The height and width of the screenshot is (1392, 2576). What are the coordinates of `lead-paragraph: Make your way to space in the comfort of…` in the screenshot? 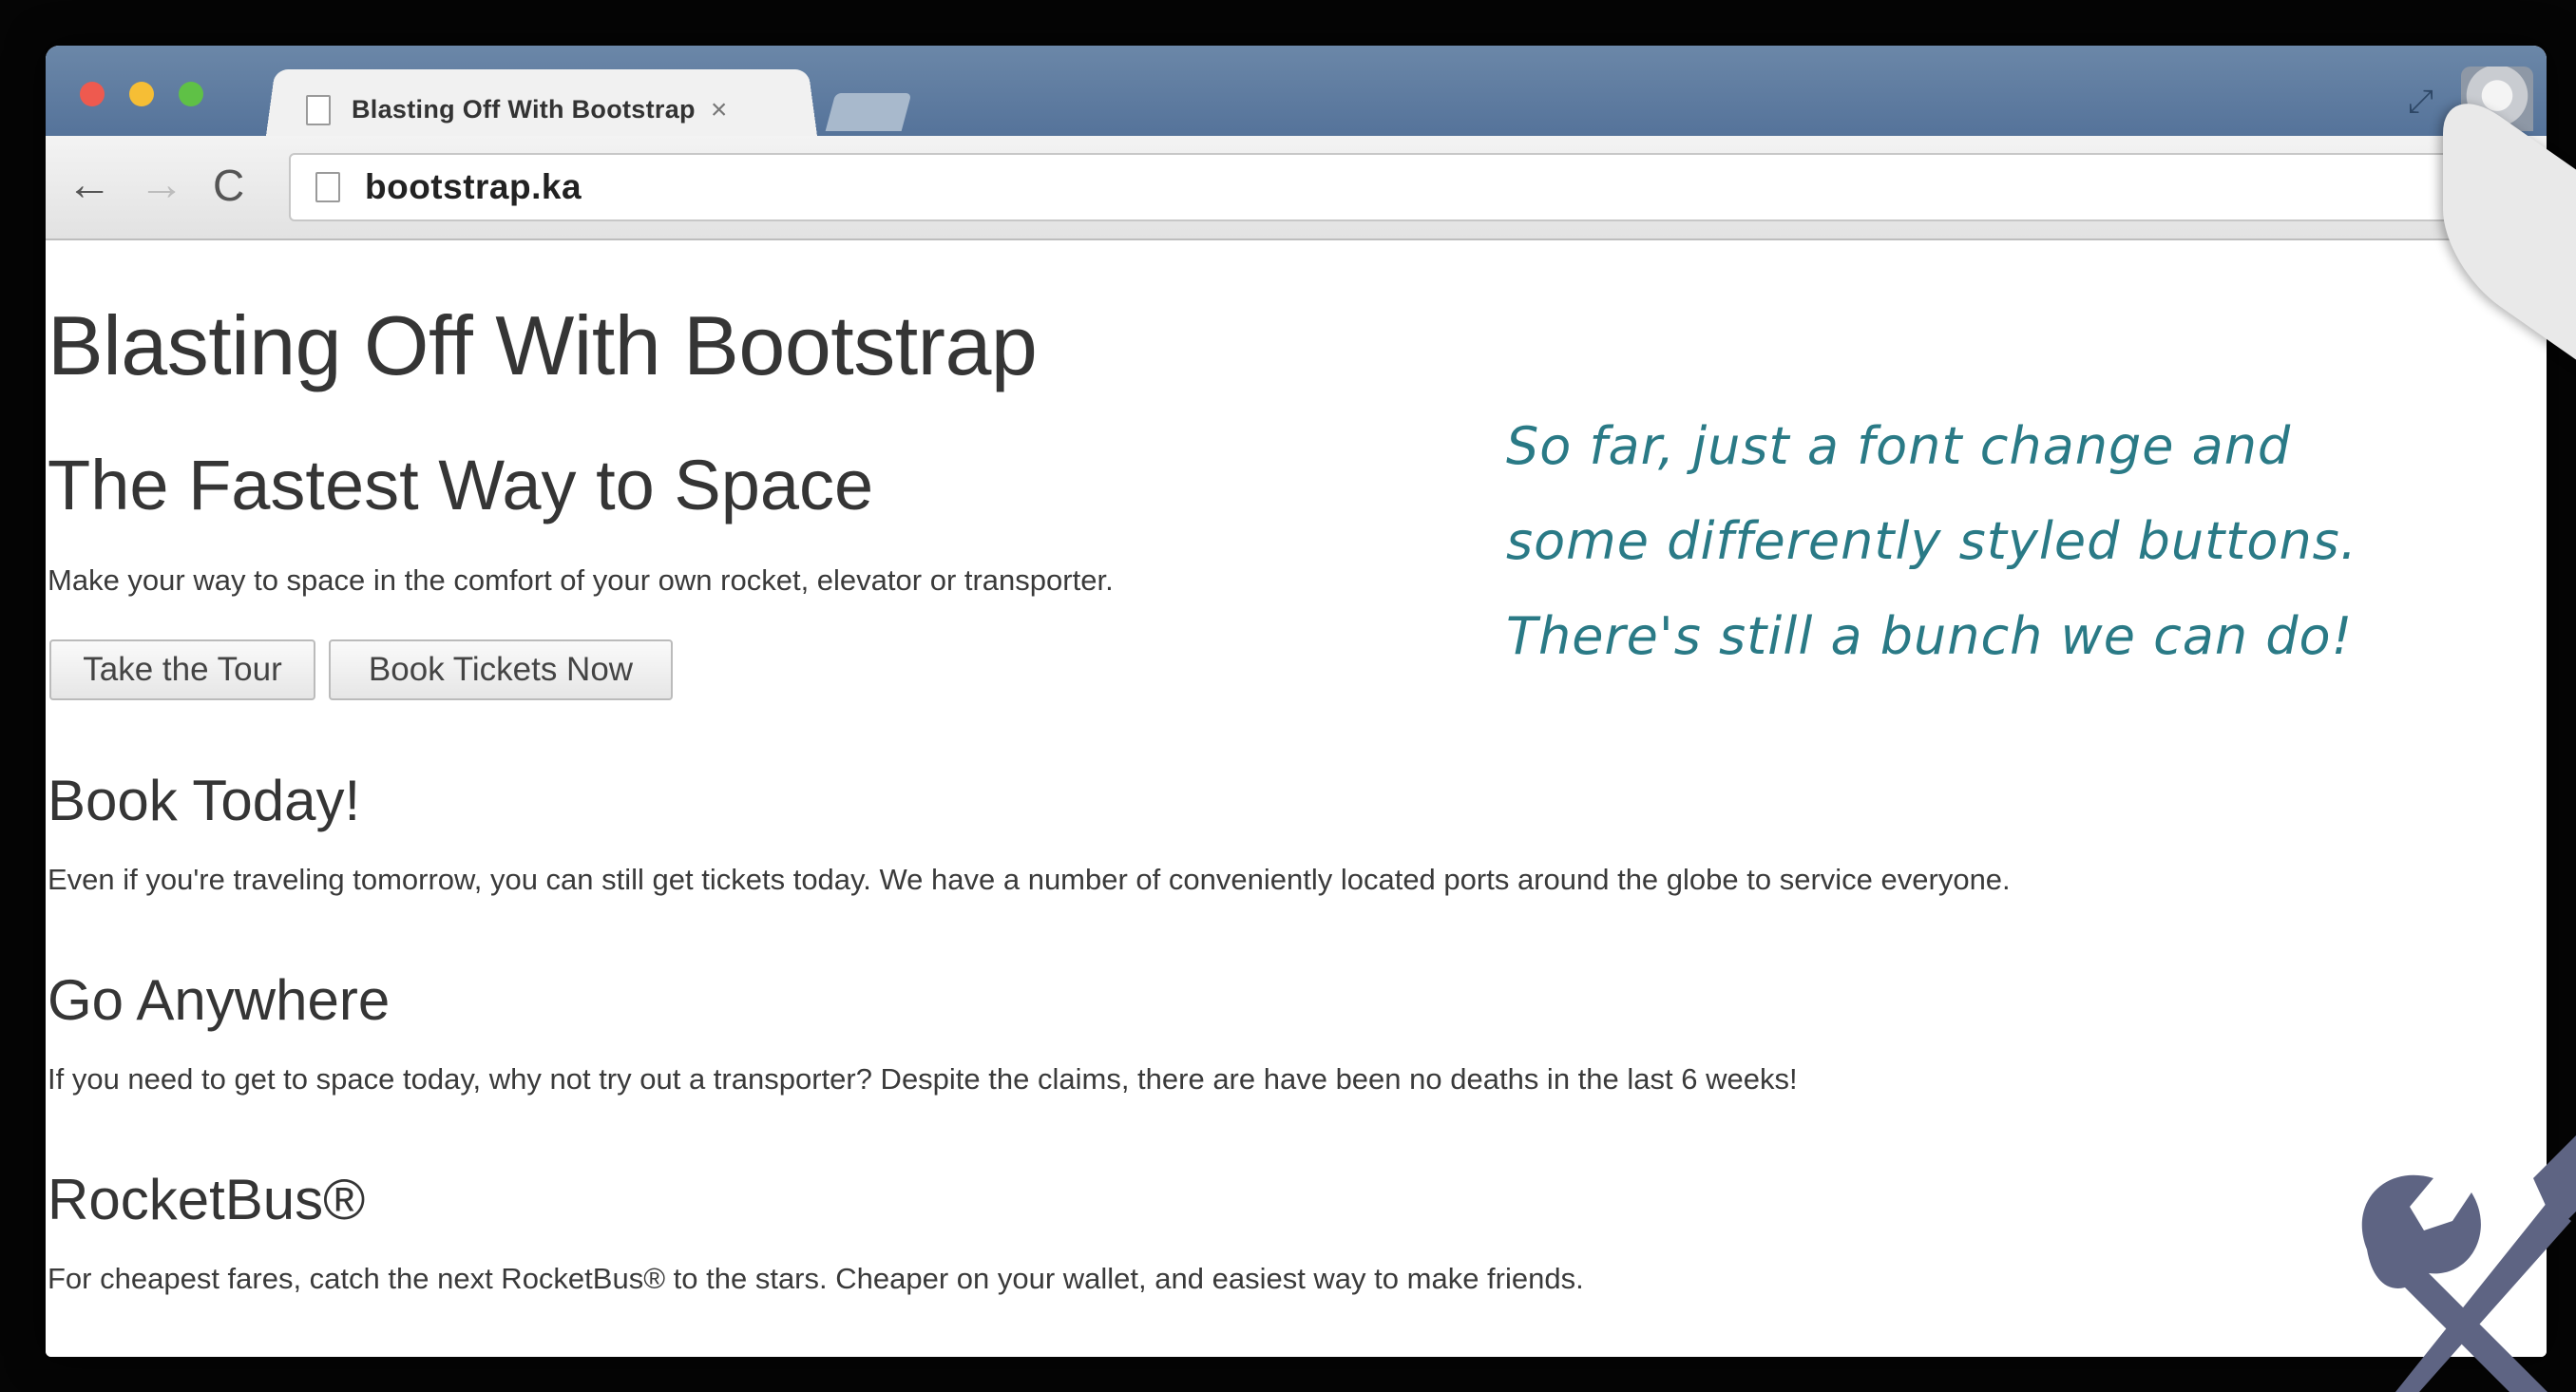 It's located at (581, 580).